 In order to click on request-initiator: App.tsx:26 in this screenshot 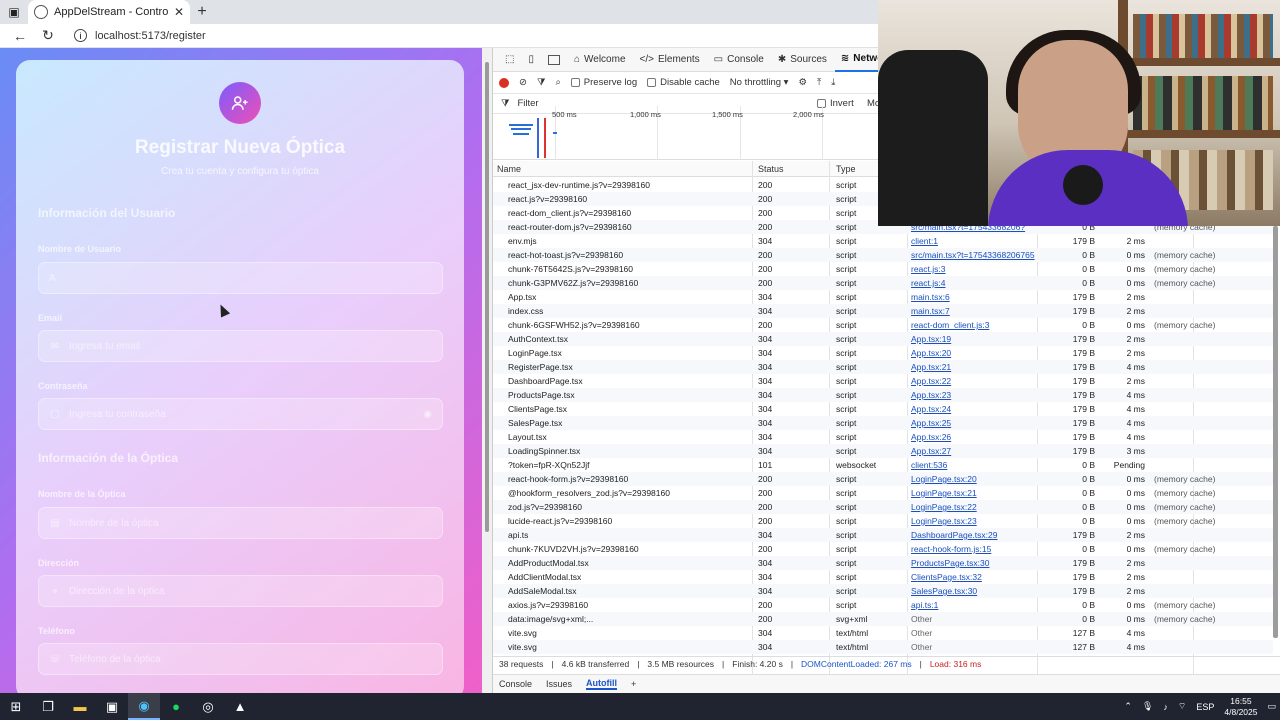, I will do `click(976, 437)`.